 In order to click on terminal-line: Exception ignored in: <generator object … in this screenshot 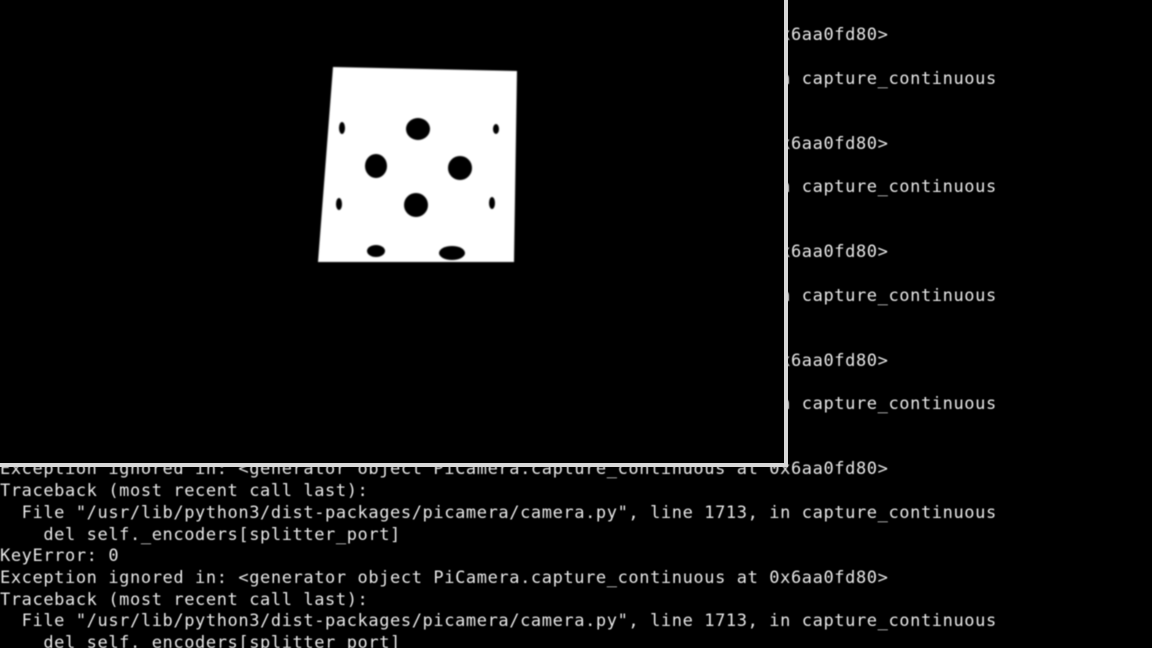, I will do `click(444, 577)`.